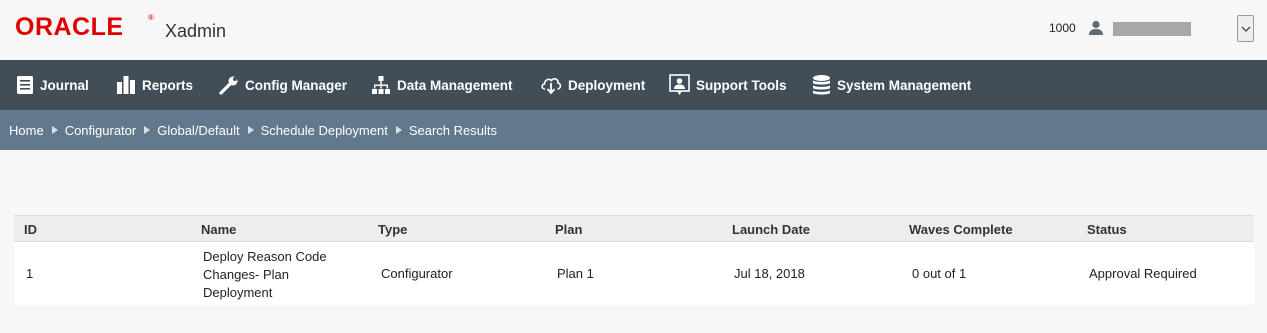  I want to click on cell-type: Configurator, so click(417, 273).